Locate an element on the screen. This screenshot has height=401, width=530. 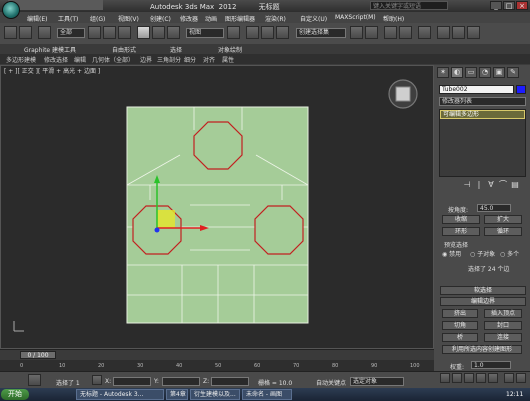
ribbon-edit: 编辑 is located at coordinates (80, 59).